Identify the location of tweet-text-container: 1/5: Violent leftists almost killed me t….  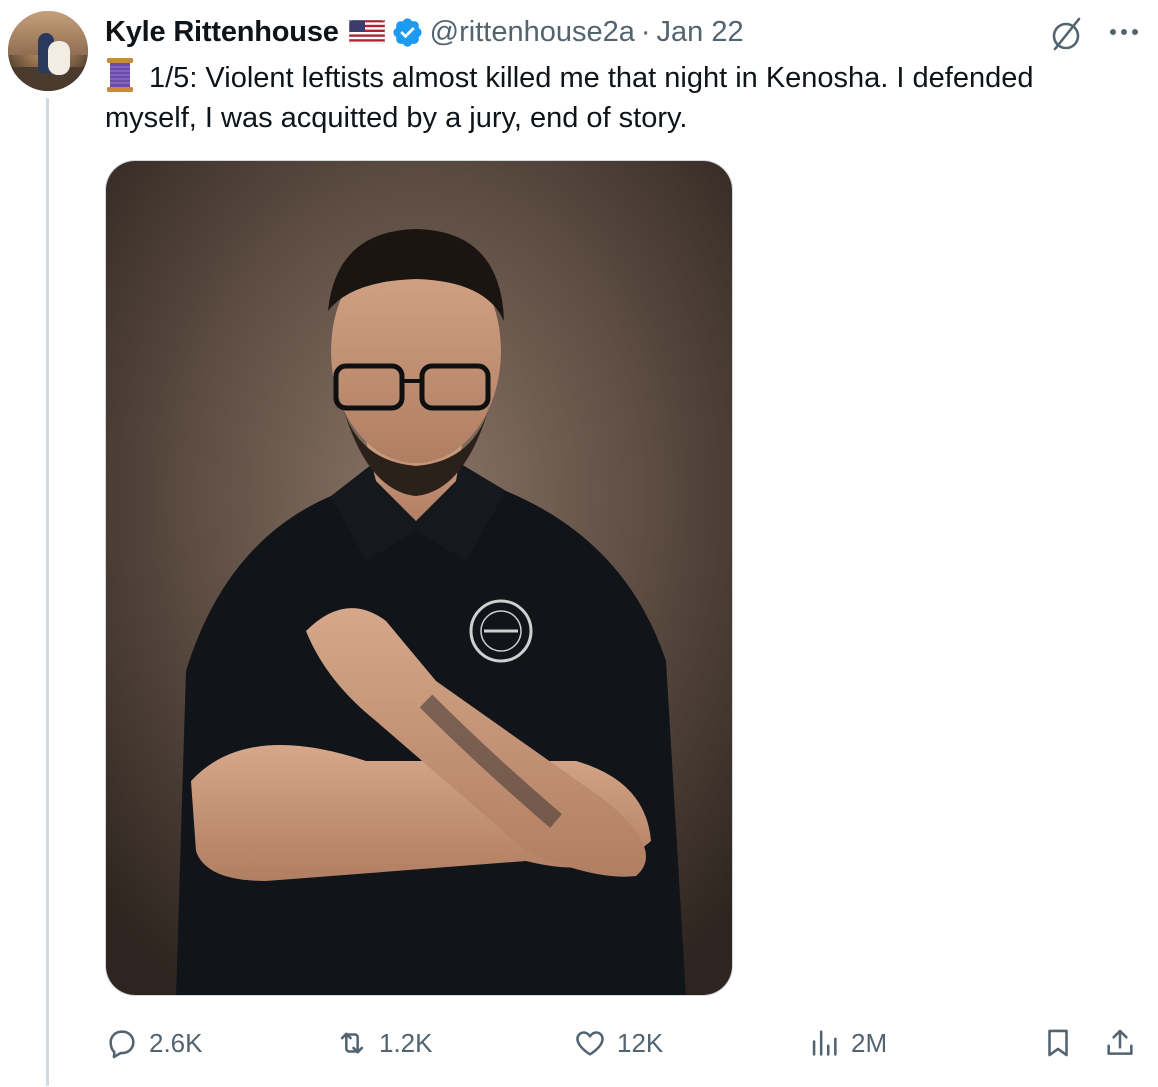
(615, 97).